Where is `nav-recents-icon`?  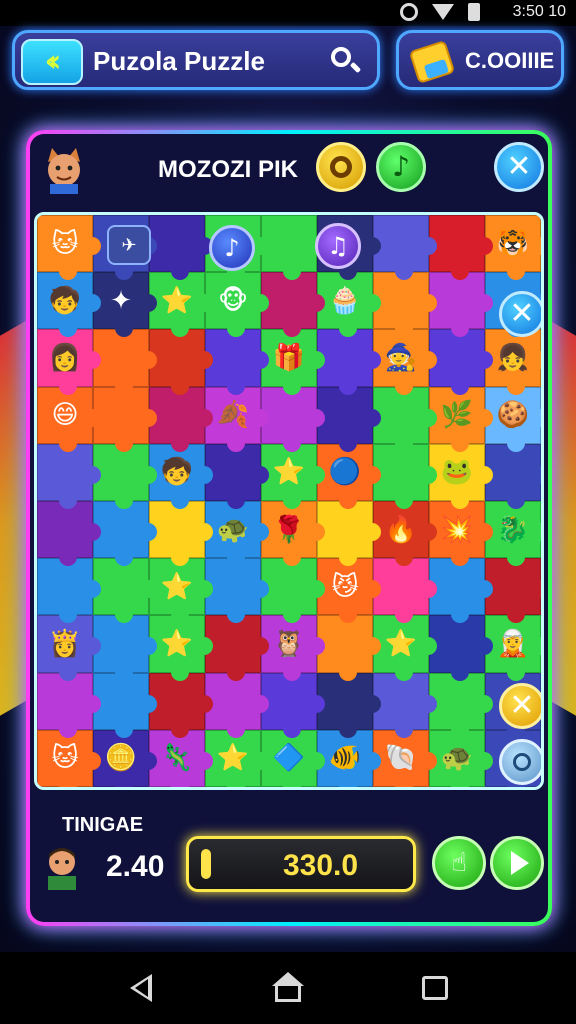
nav-recents-icon is located at coordinates (435, 988).